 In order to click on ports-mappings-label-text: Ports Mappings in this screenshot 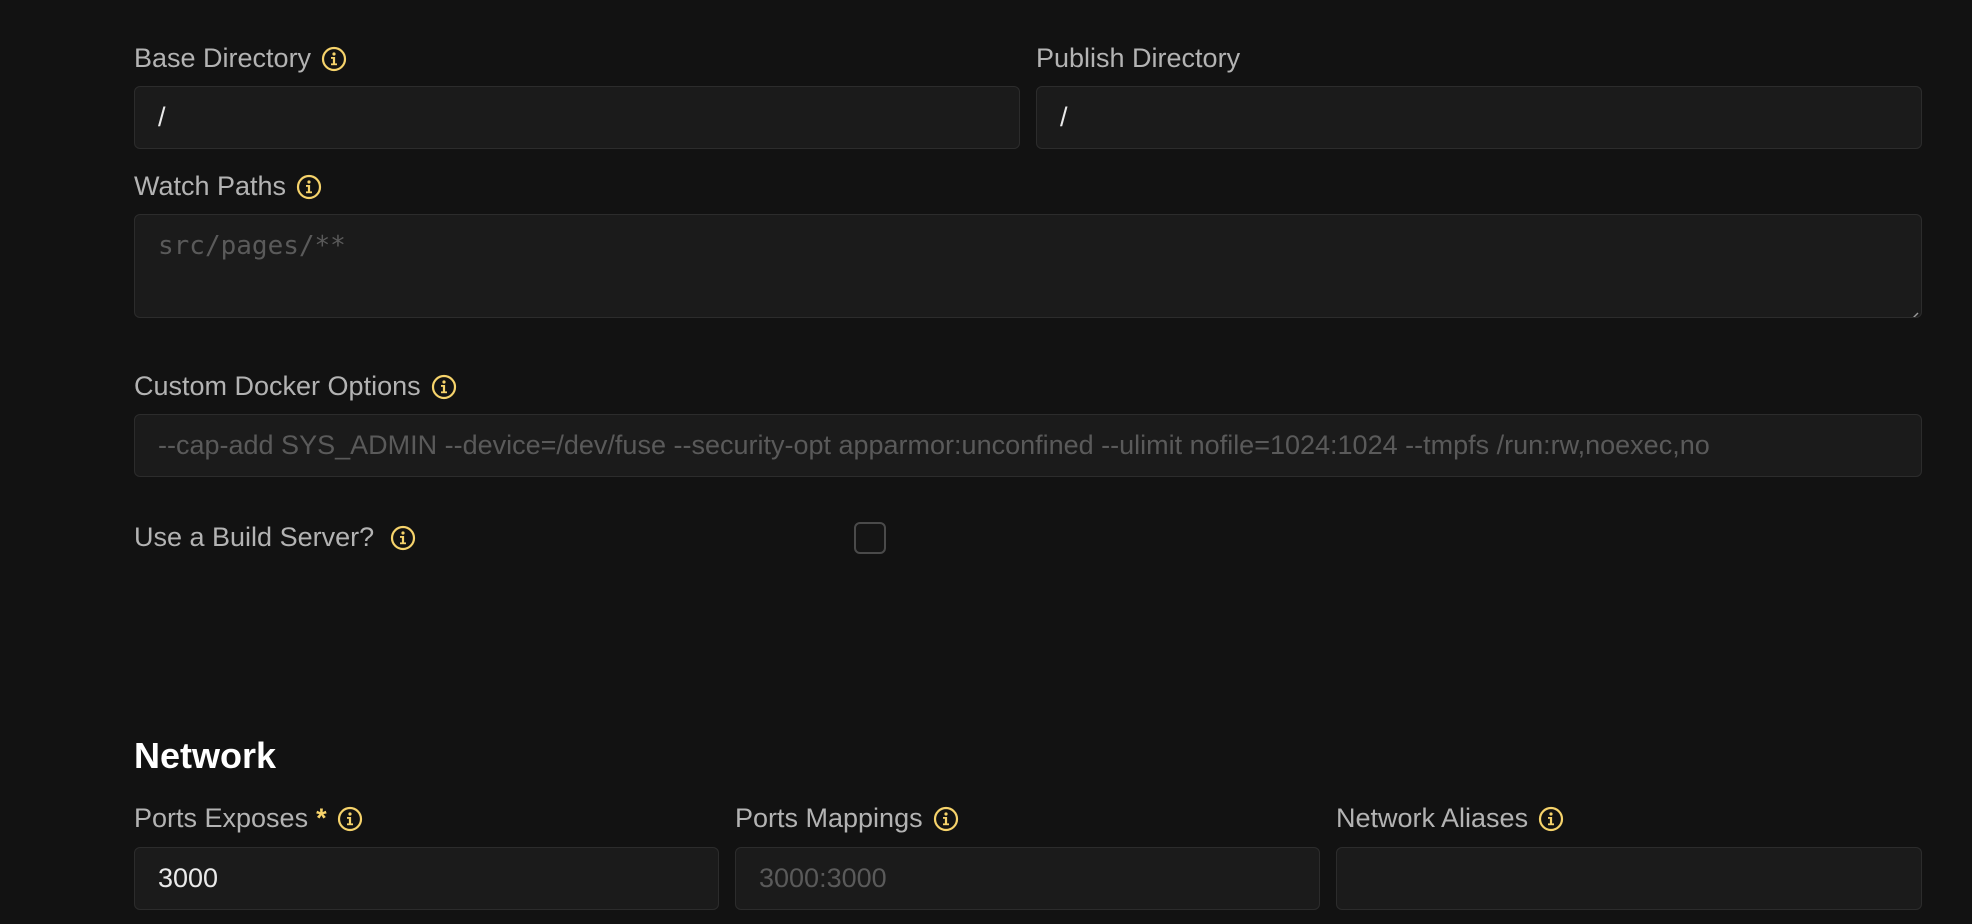, I will do `click(829, 818)`.